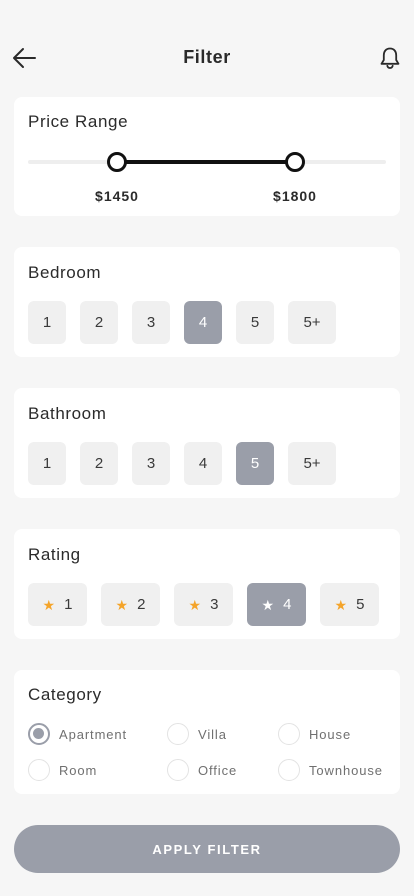 The width and height of the screenshot is (414, 896). I want to click on category-label: Room, so click(78, 770).